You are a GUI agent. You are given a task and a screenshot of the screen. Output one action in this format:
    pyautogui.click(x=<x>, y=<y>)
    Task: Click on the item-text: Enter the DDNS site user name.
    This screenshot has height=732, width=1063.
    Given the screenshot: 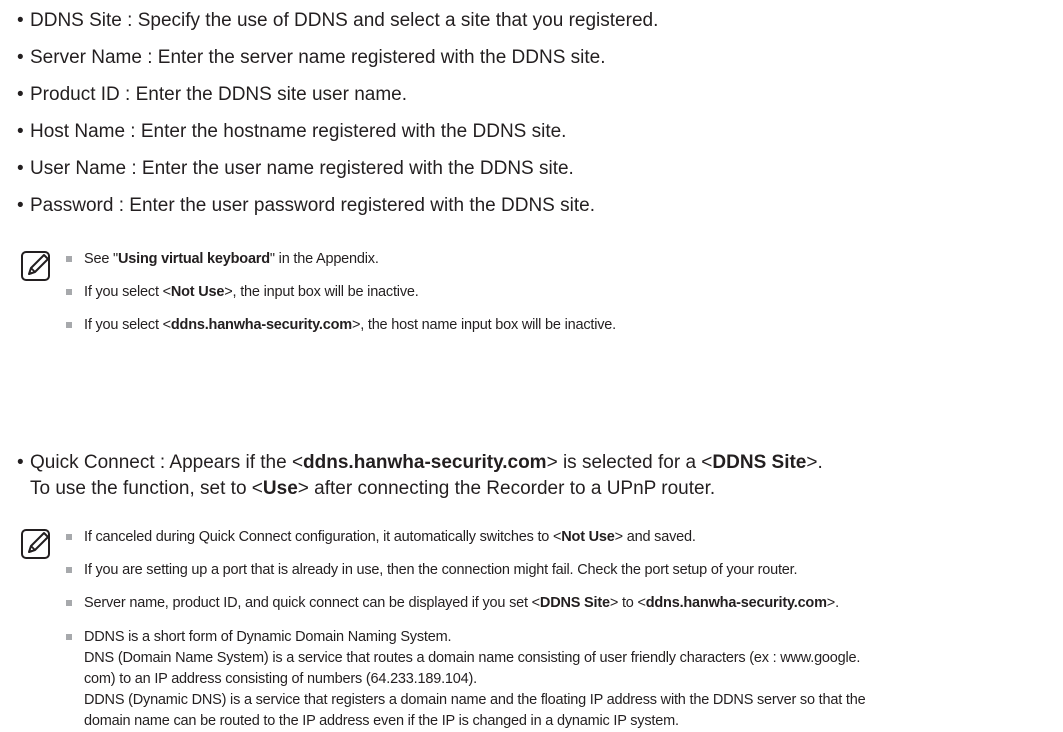 What is the action you would take?
    pyautogui.click(x=271, y=94)
    